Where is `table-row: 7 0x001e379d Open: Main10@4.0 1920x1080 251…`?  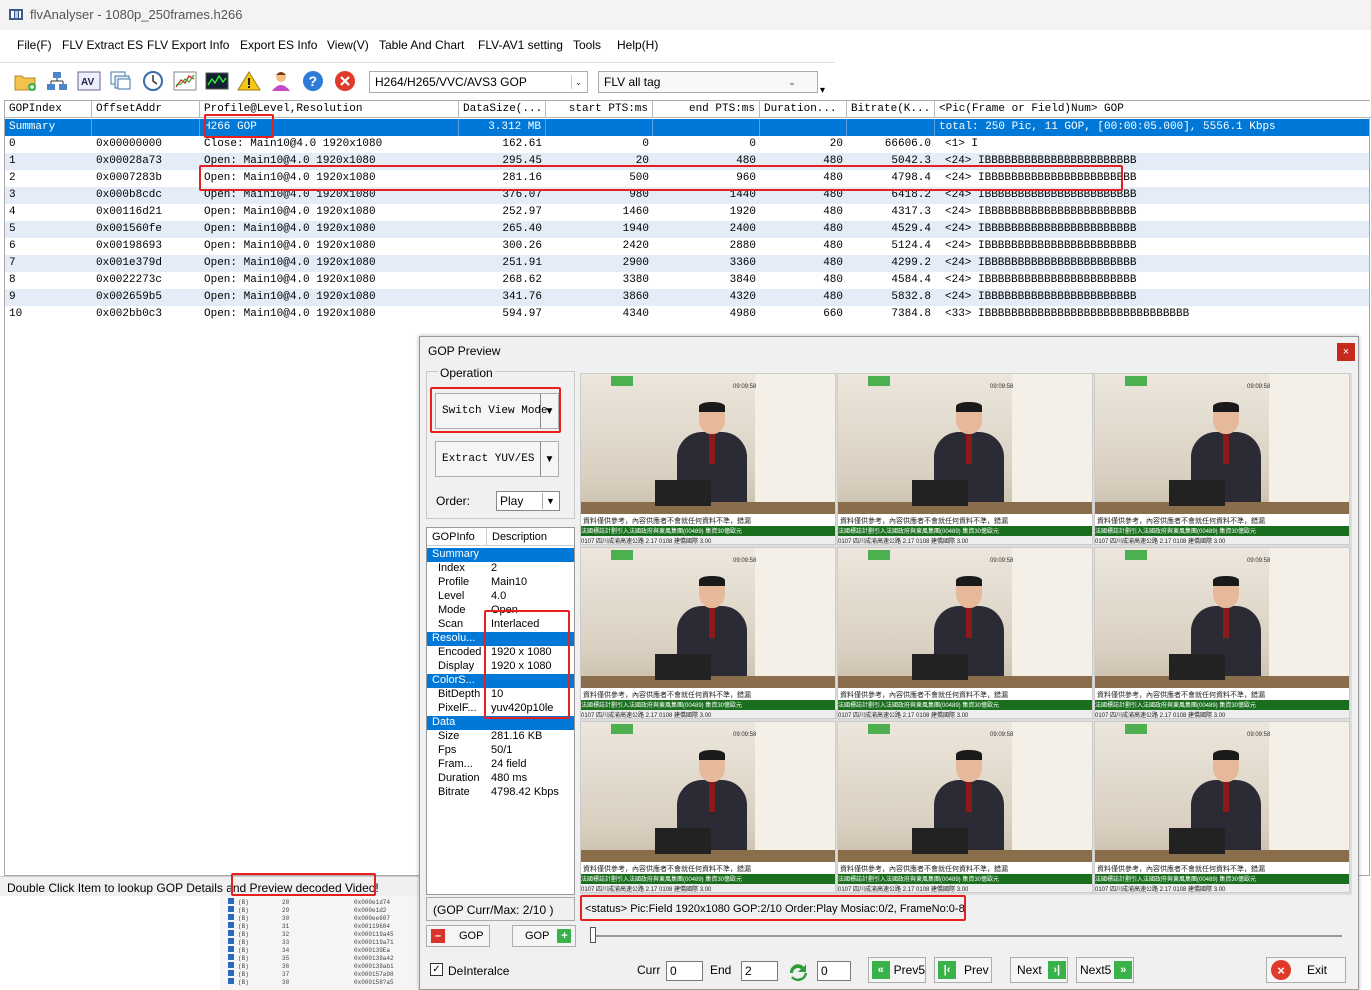 table-row: 7 0x001e379d Open: Main10@4.0 1920x1080 251… is located at coordinates (687, 263).